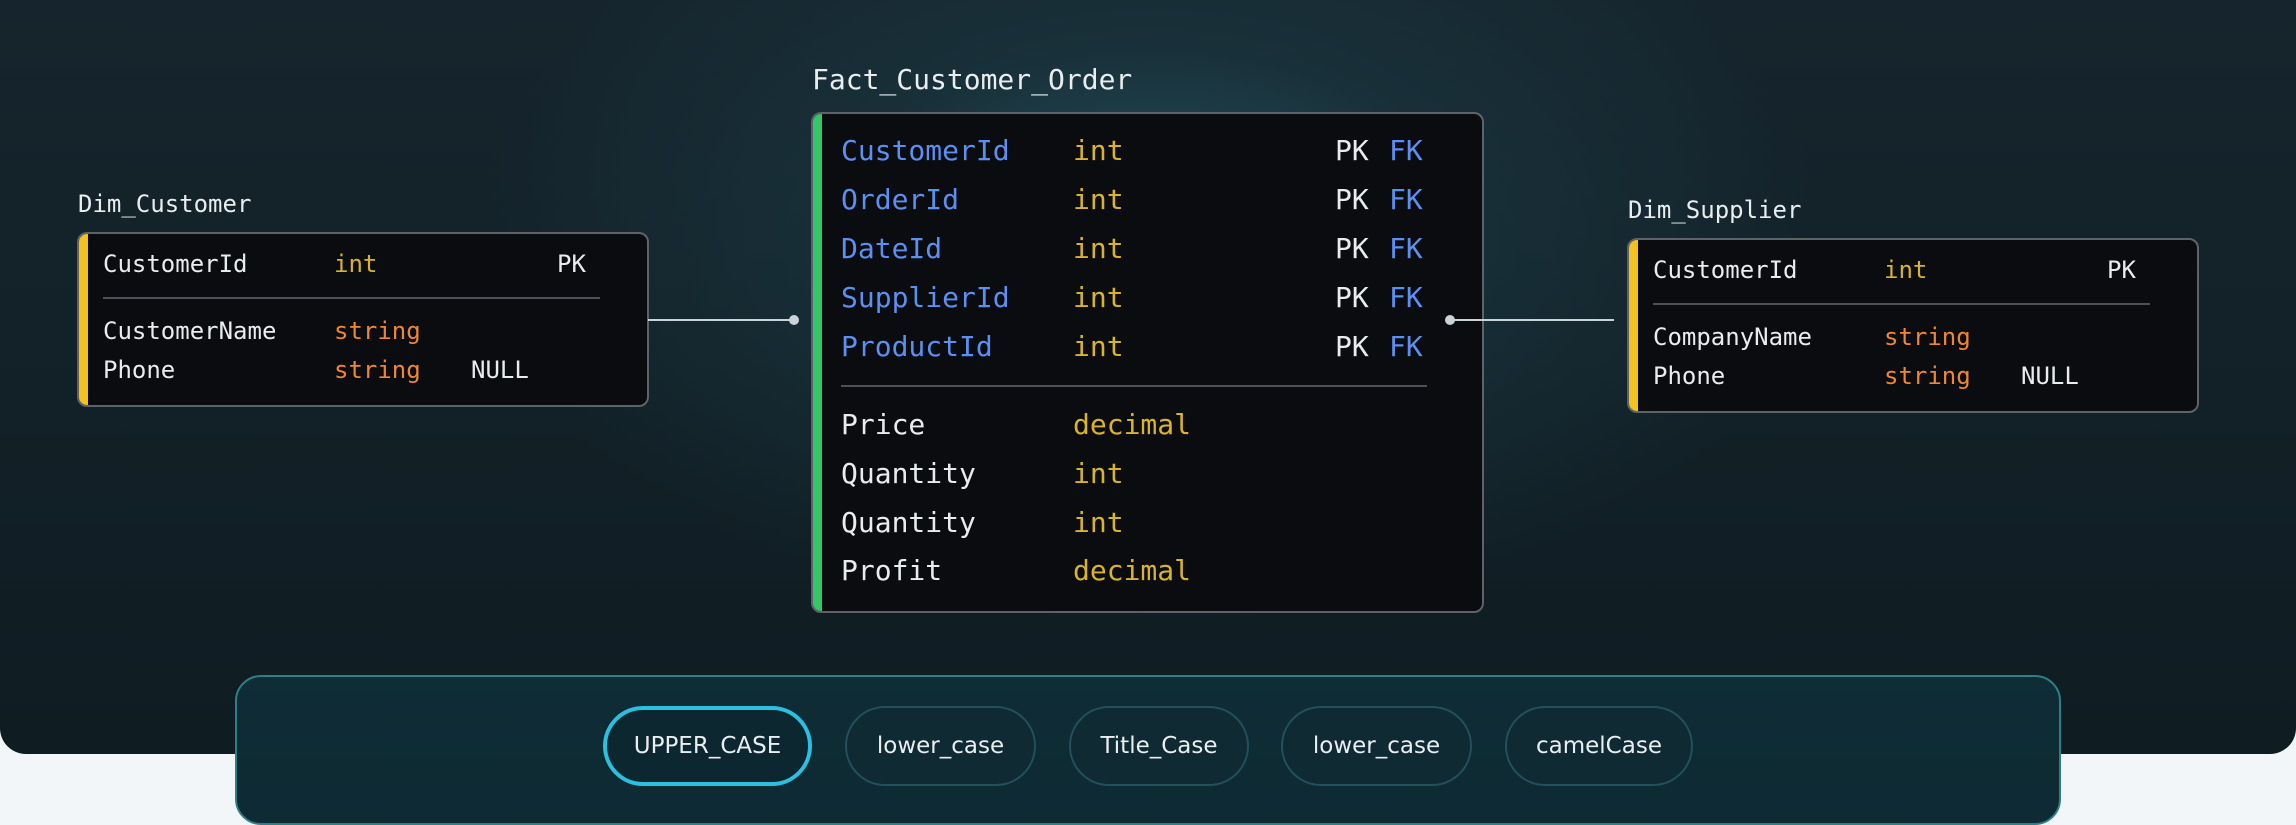 This screenshot has height=825, width=2296. I want to click on field-name: CompanyName, so click(1732, 337).